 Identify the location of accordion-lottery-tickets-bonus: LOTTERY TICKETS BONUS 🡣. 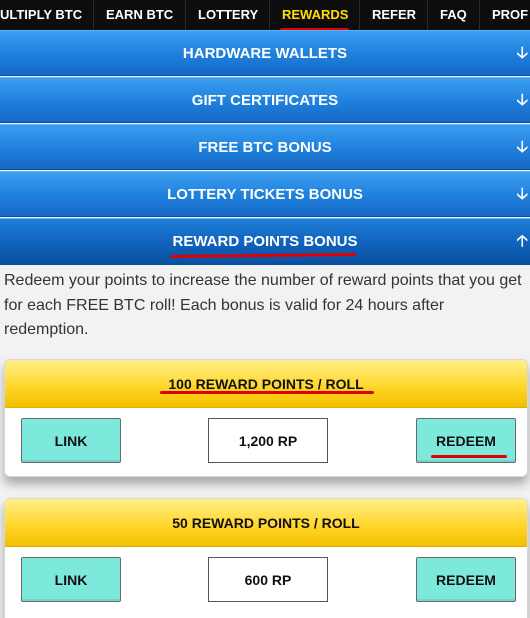
(265, 194).